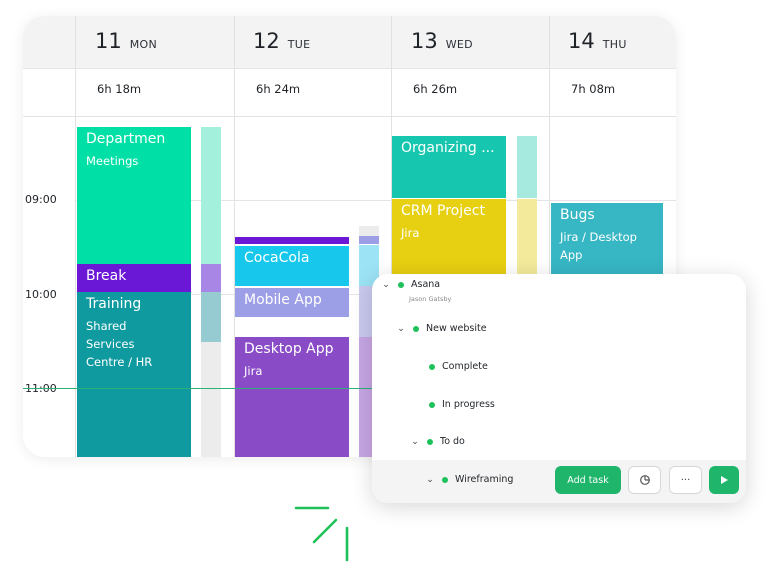 The height and width of the screenshot is (570, 771). Describe the element at coordinates (614, 44) in the screenshot. I see `day-name: THU` at that location.